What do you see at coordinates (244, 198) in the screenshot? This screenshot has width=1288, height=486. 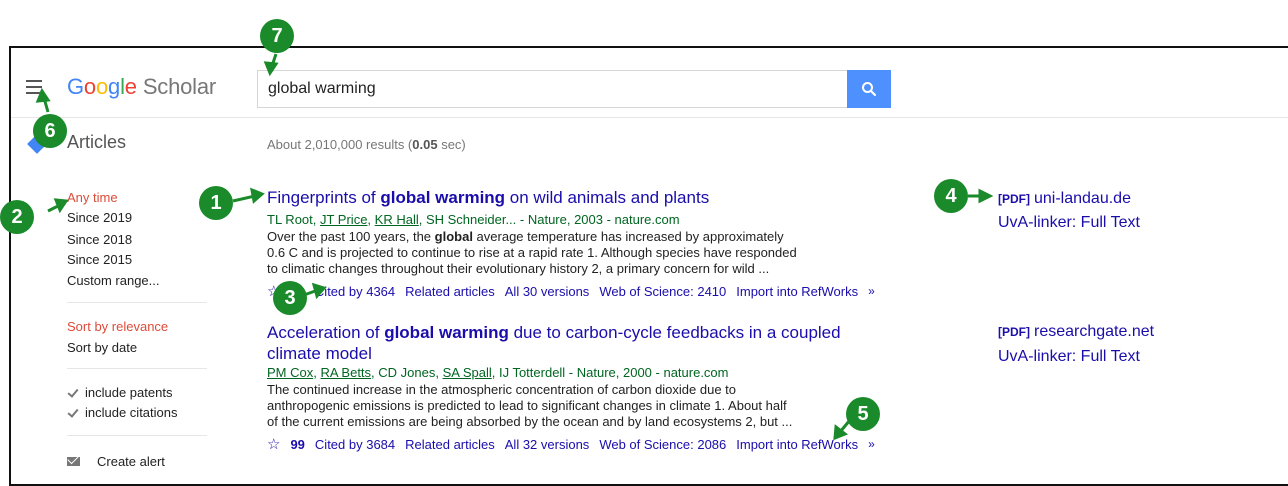 I see `callout-arrow` at bounding box center [244, 198].